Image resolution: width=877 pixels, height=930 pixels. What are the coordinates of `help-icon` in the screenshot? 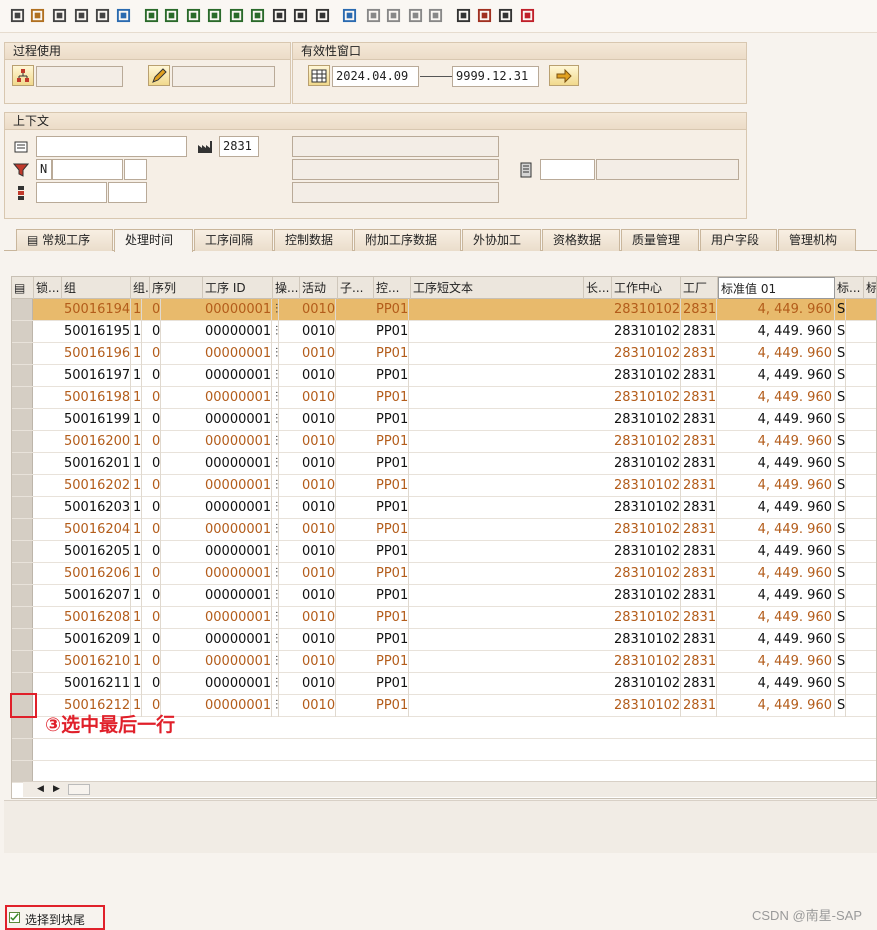 It's located at (527, 15).